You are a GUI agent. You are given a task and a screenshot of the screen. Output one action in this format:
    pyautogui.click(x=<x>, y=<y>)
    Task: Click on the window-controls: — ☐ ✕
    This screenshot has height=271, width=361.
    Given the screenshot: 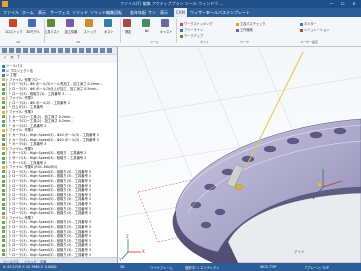 What is the action you would take?
    pyautogui.click(x=342, y=4)
    